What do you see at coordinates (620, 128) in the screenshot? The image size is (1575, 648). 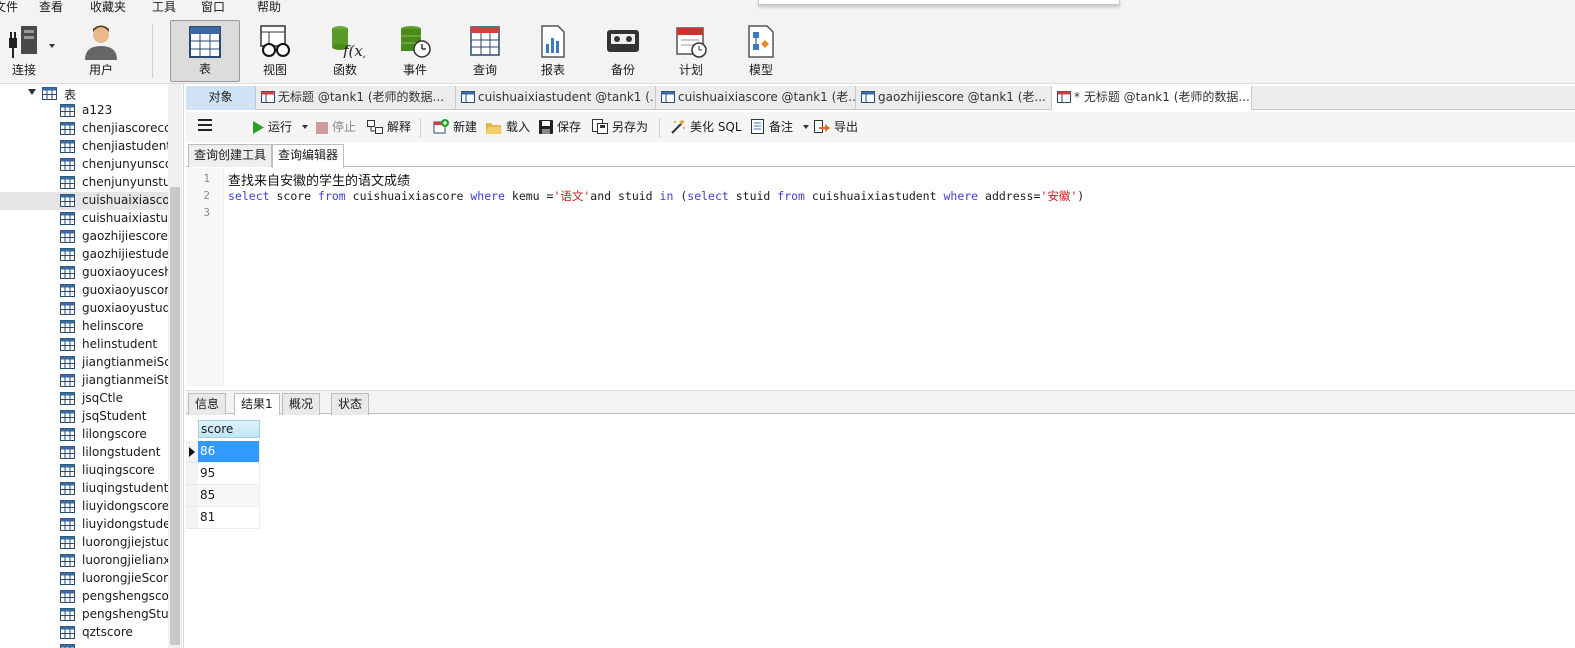 I see `save-as-button: 另存为` at bounding box center [620, 128].